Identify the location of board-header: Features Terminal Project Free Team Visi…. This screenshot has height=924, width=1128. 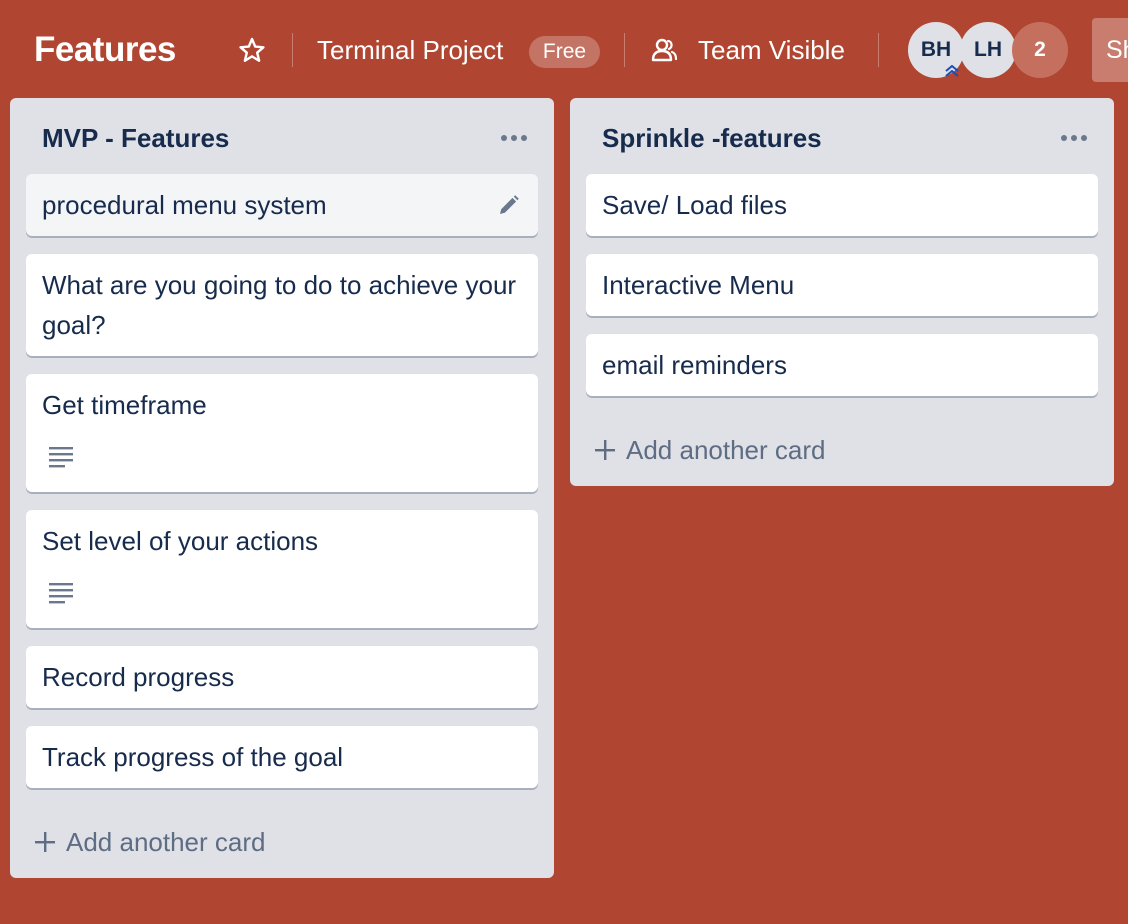
(564, 49).